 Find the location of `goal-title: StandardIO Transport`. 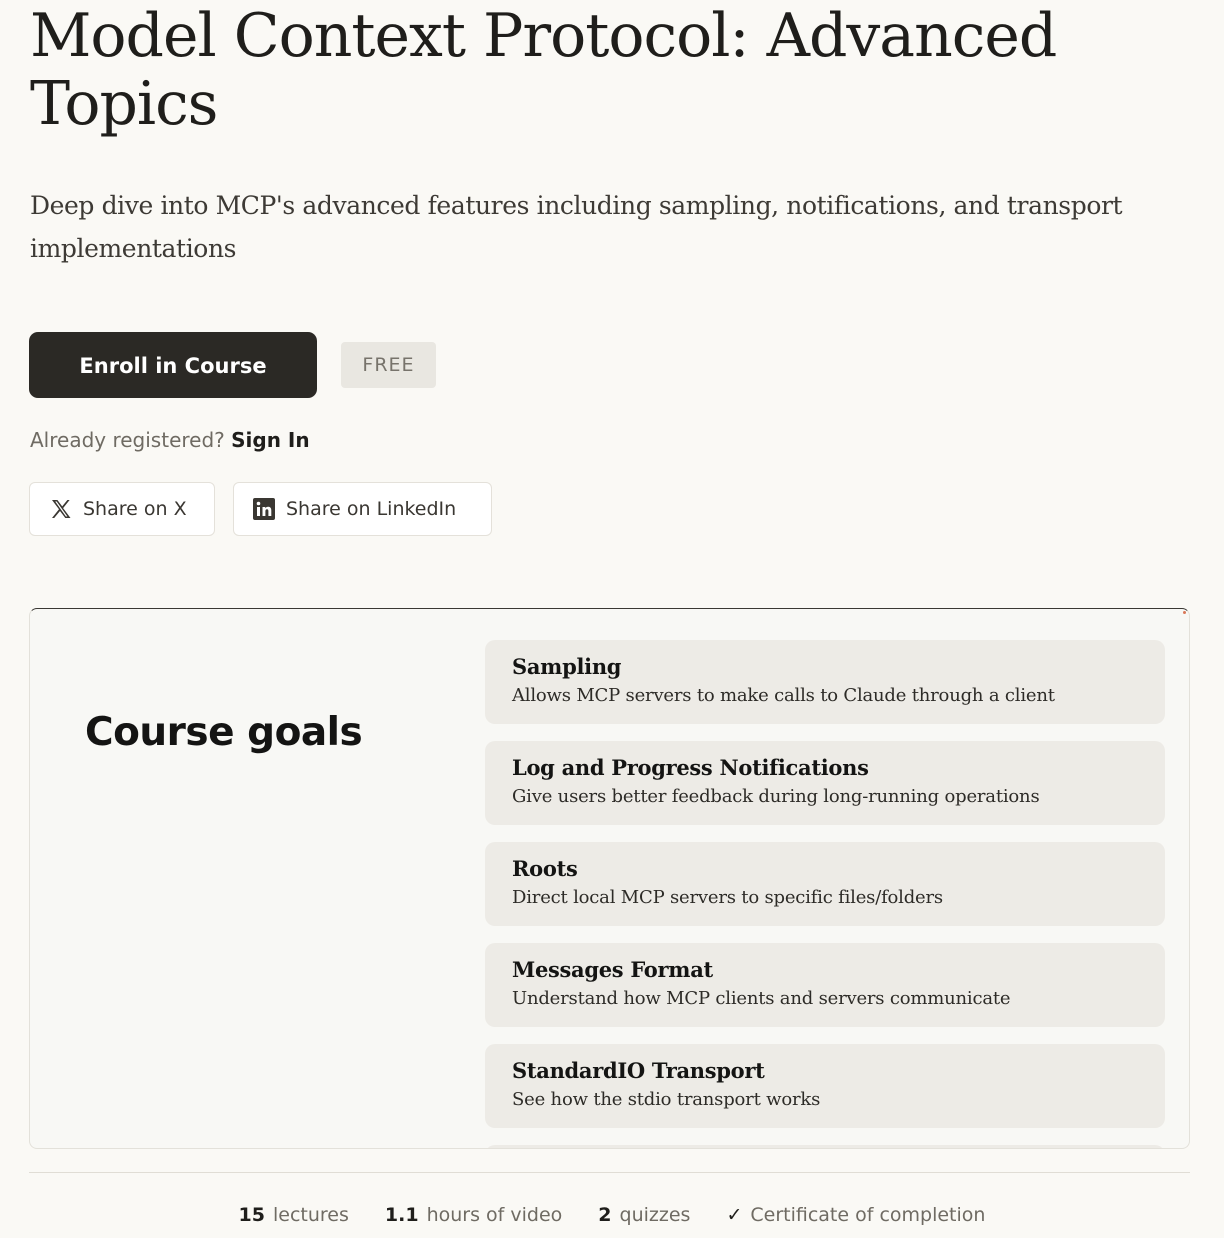

goal-title: StandardIO Transport is located at coordinates (638, 1070).